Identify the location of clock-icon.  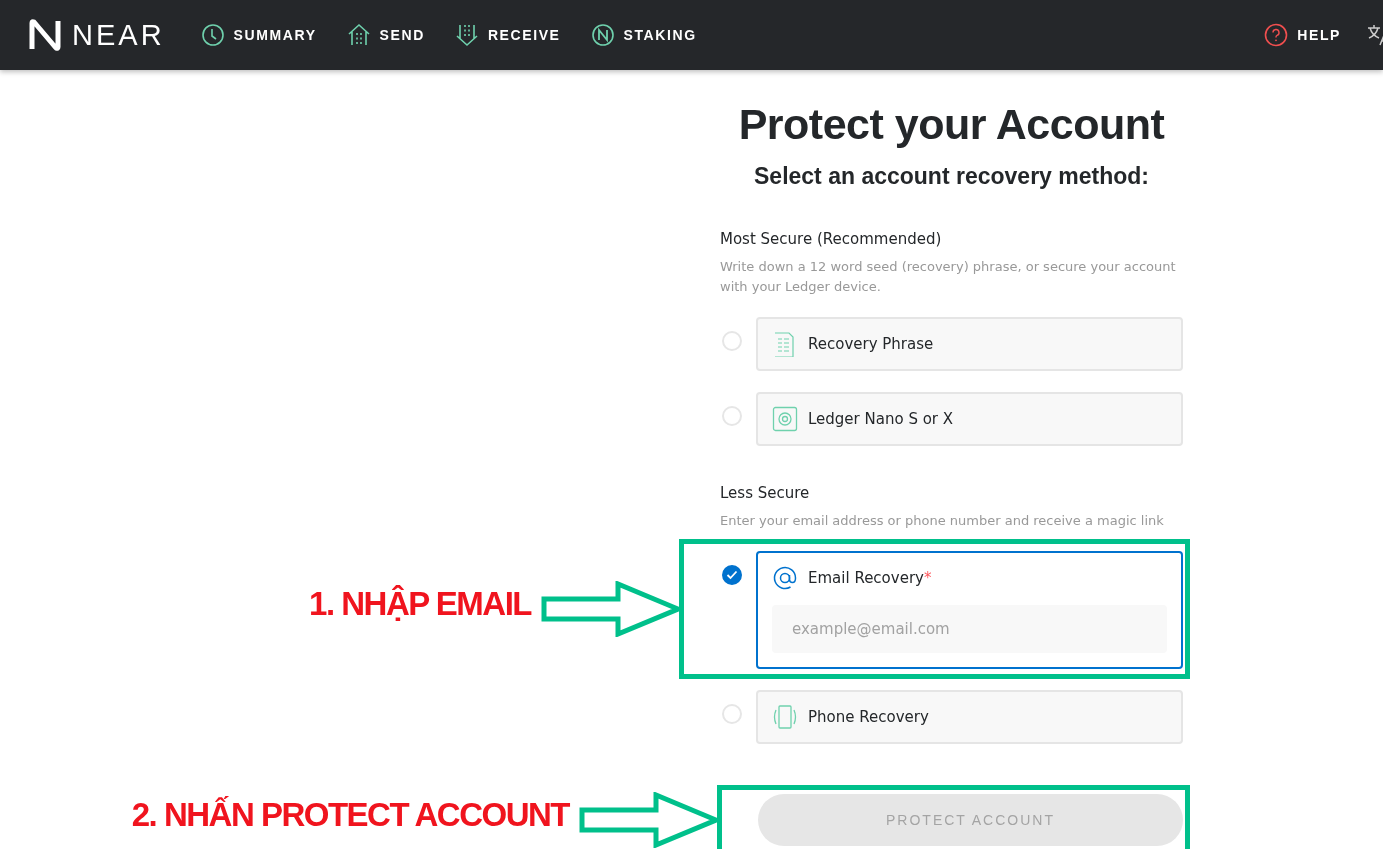
(212, 35).